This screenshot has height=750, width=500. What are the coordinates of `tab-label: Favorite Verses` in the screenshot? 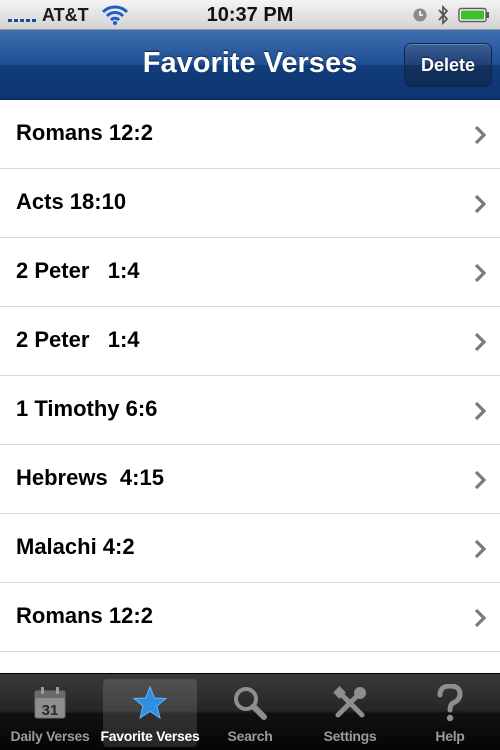 It's located at (150, 736).